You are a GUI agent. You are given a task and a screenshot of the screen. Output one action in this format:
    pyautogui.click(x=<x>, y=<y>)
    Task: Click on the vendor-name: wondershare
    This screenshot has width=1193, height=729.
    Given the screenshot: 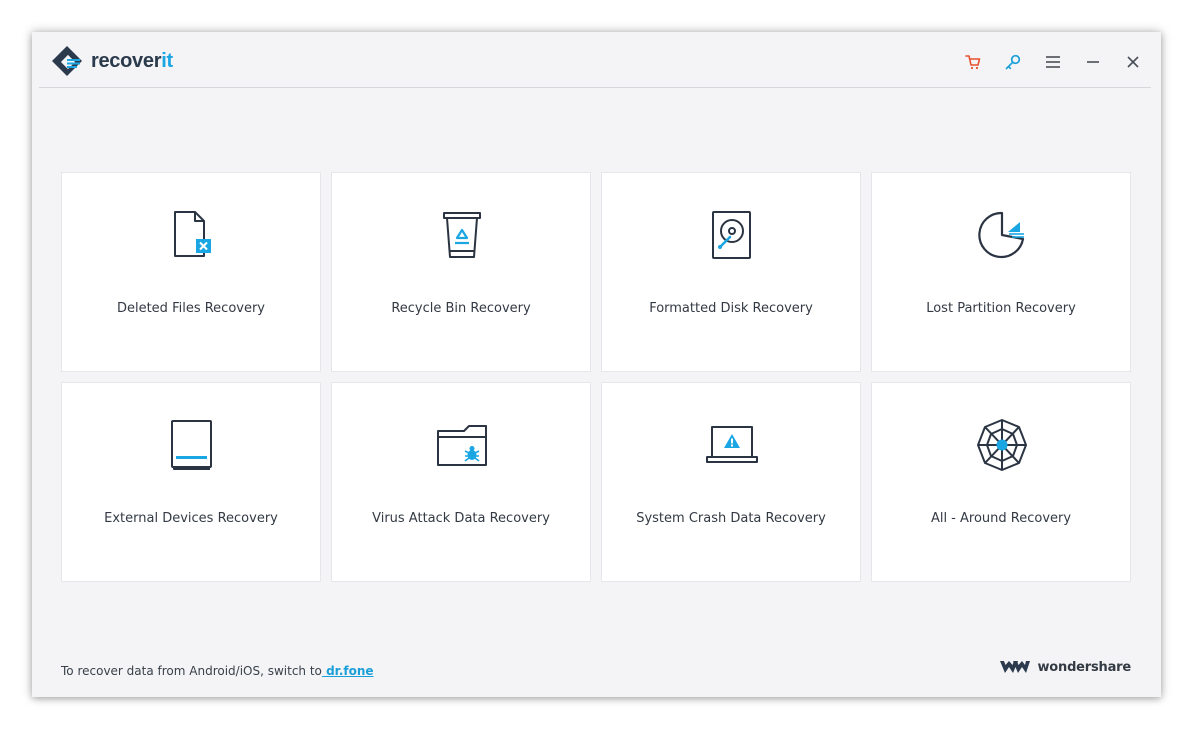 What is the action you would take?
    pyautogui.click(x=1084, y=667)
    